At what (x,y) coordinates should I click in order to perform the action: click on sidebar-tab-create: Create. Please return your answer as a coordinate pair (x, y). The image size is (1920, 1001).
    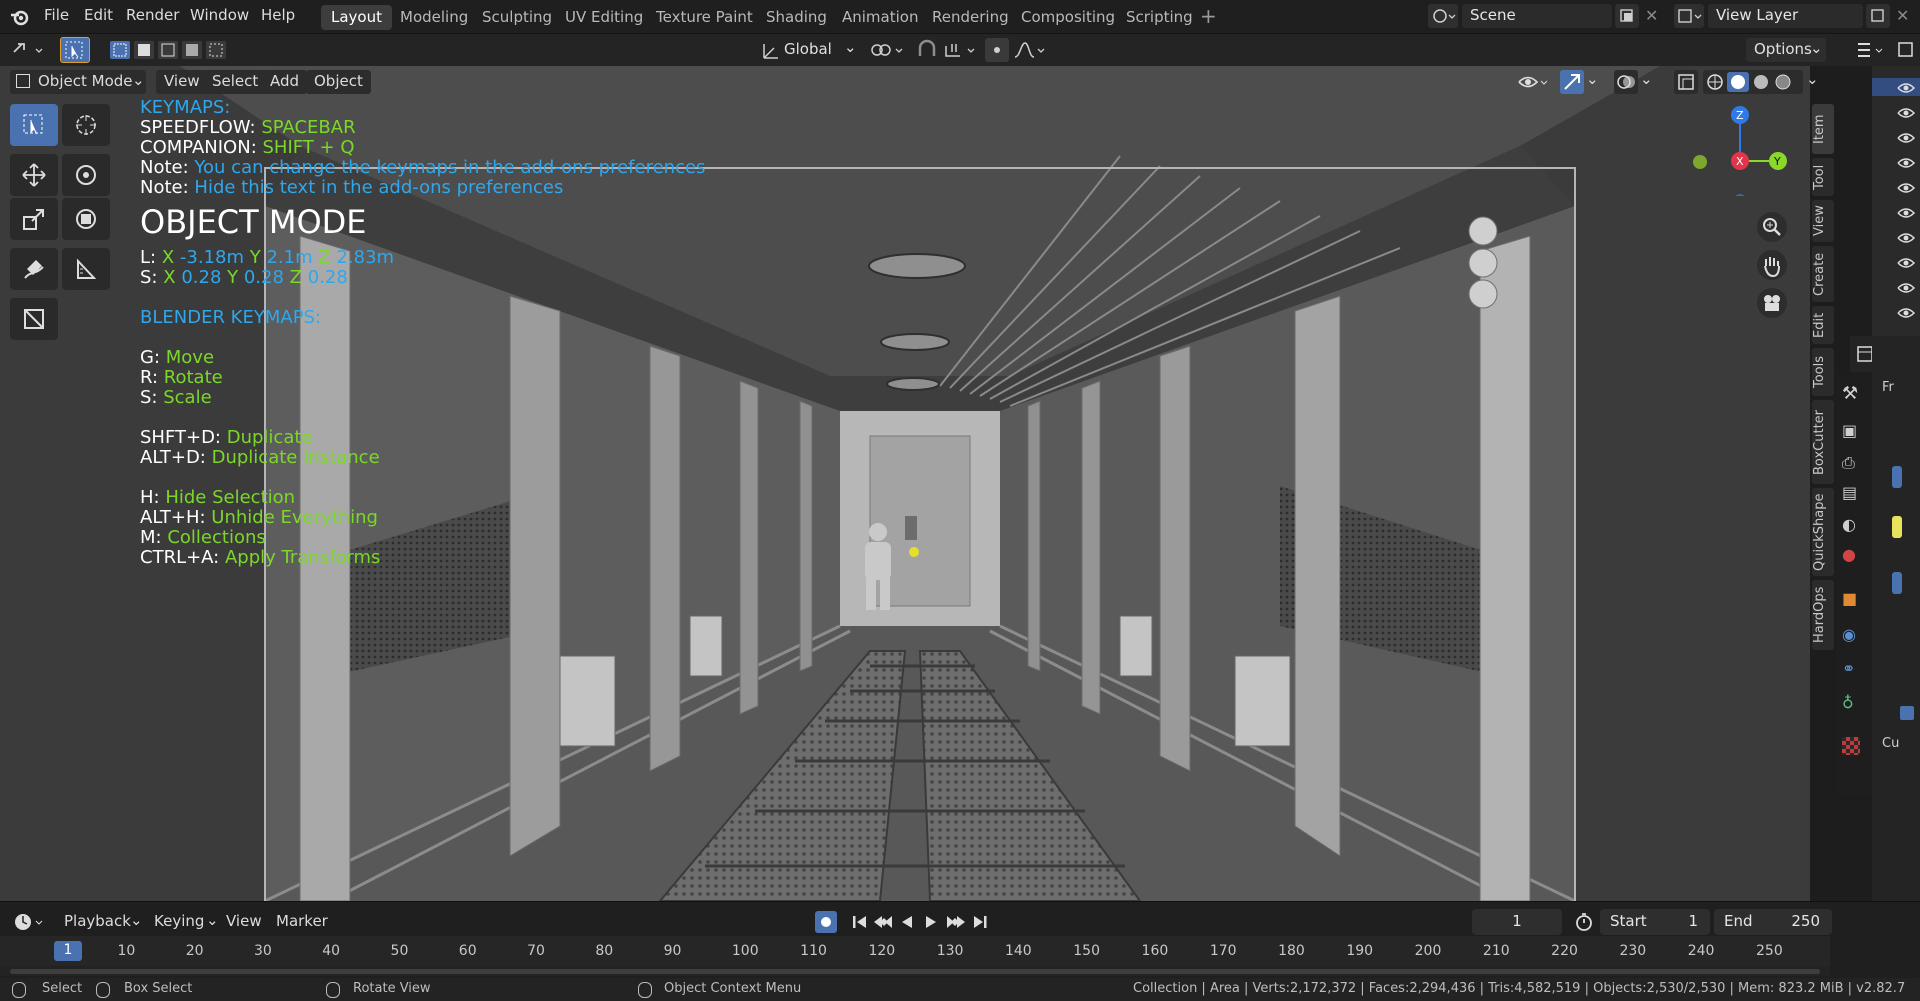
    Looking at the image, I should click on (1823, 274).